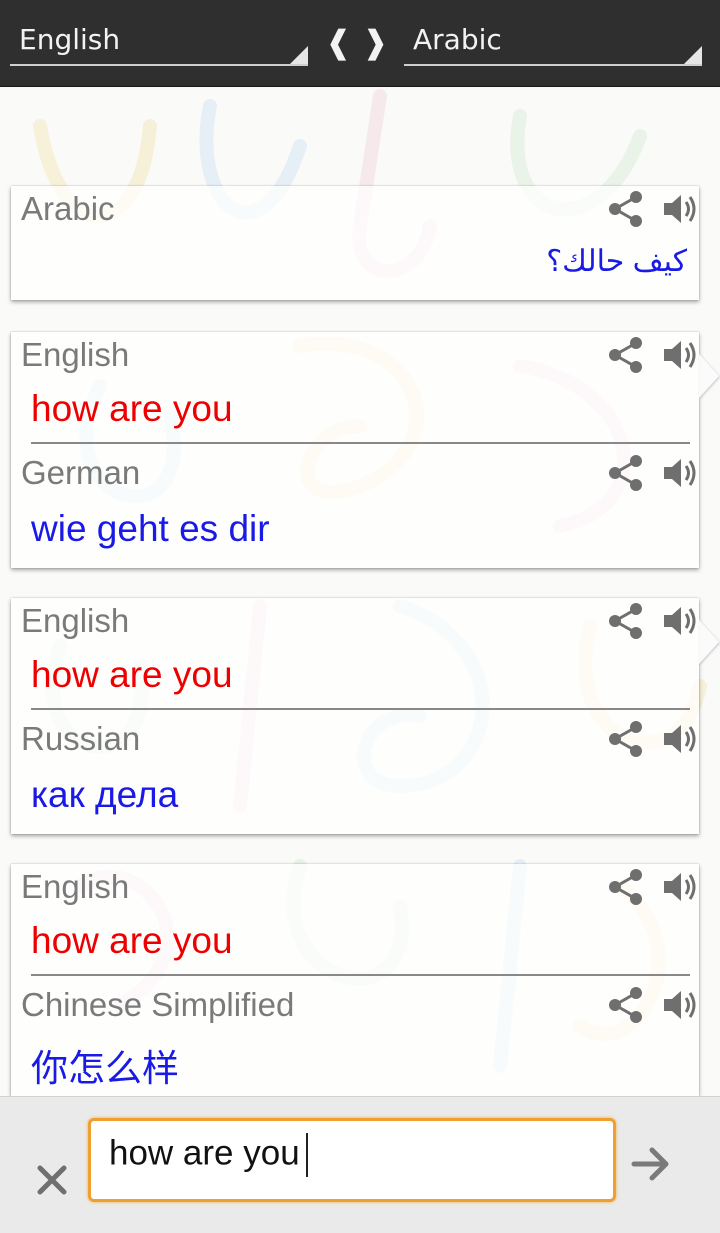 The width and height of the screenshot is (720, 1233). What do you see at coordinates (306, 1155) in the screenshot?
I see `text-caret` at bounding box center [306, 1155].